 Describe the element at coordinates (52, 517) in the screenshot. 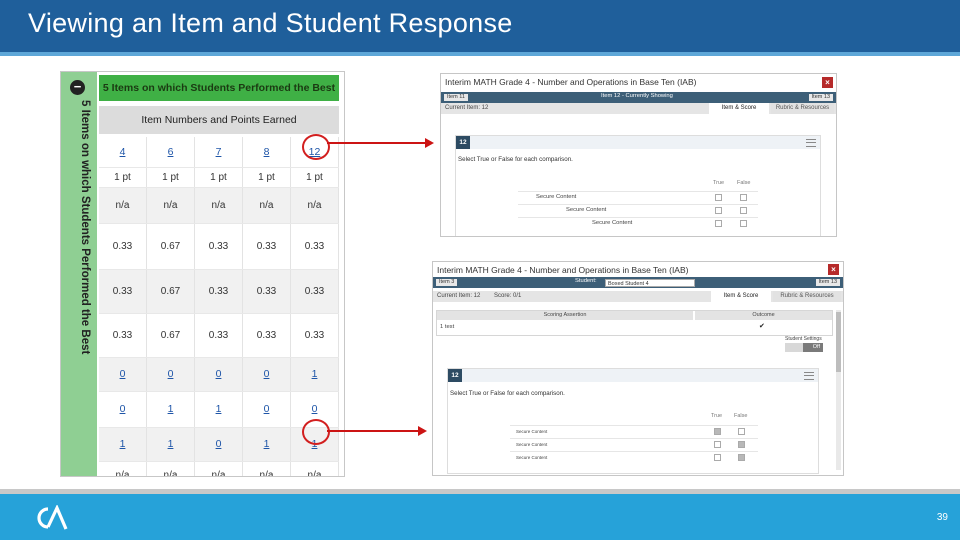

I see `ca-logo-icon` at that location.